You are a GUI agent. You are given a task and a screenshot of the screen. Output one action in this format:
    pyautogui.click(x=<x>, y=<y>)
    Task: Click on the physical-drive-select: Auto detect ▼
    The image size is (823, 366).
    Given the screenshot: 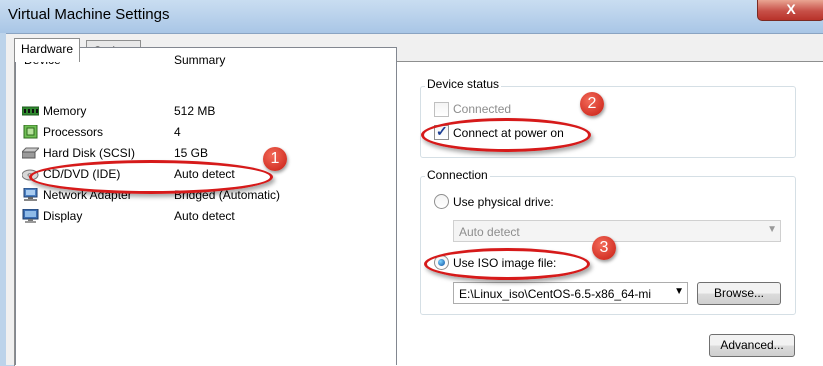 What is the action you would take?
    pyautogui.click(x=617, y=231)
    